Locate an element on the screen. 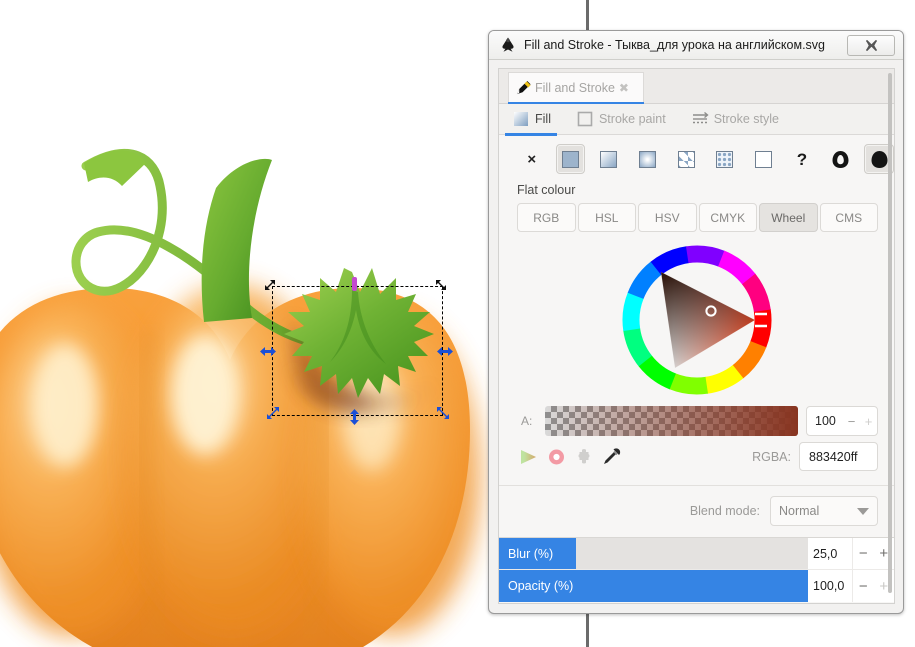  tab-fill-label: Fill is located at coordinates (543, 119).